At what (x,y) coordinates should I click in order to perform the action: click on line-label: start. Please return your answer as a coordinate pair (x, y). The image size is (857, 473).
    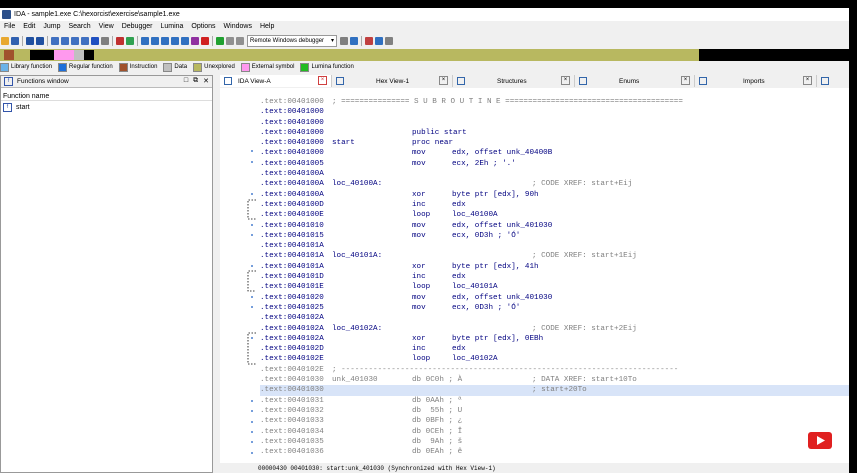
    Looking at the image, I should click on (343, 143).